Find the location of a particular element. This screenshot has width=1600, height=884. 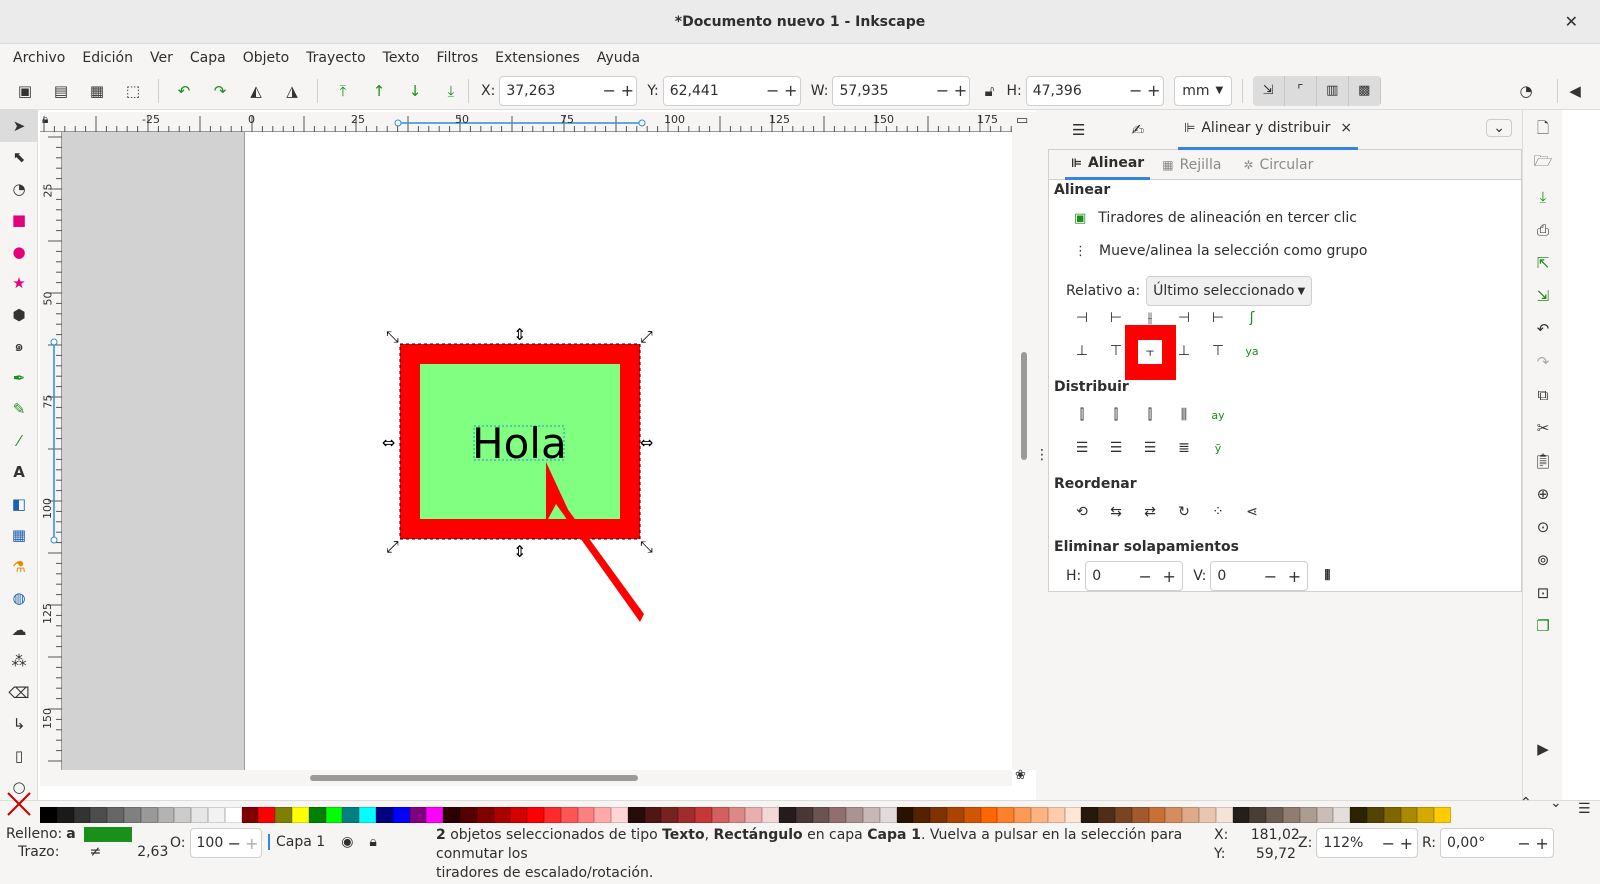

menu-ver: Ver is located at coordinates (161, 58).